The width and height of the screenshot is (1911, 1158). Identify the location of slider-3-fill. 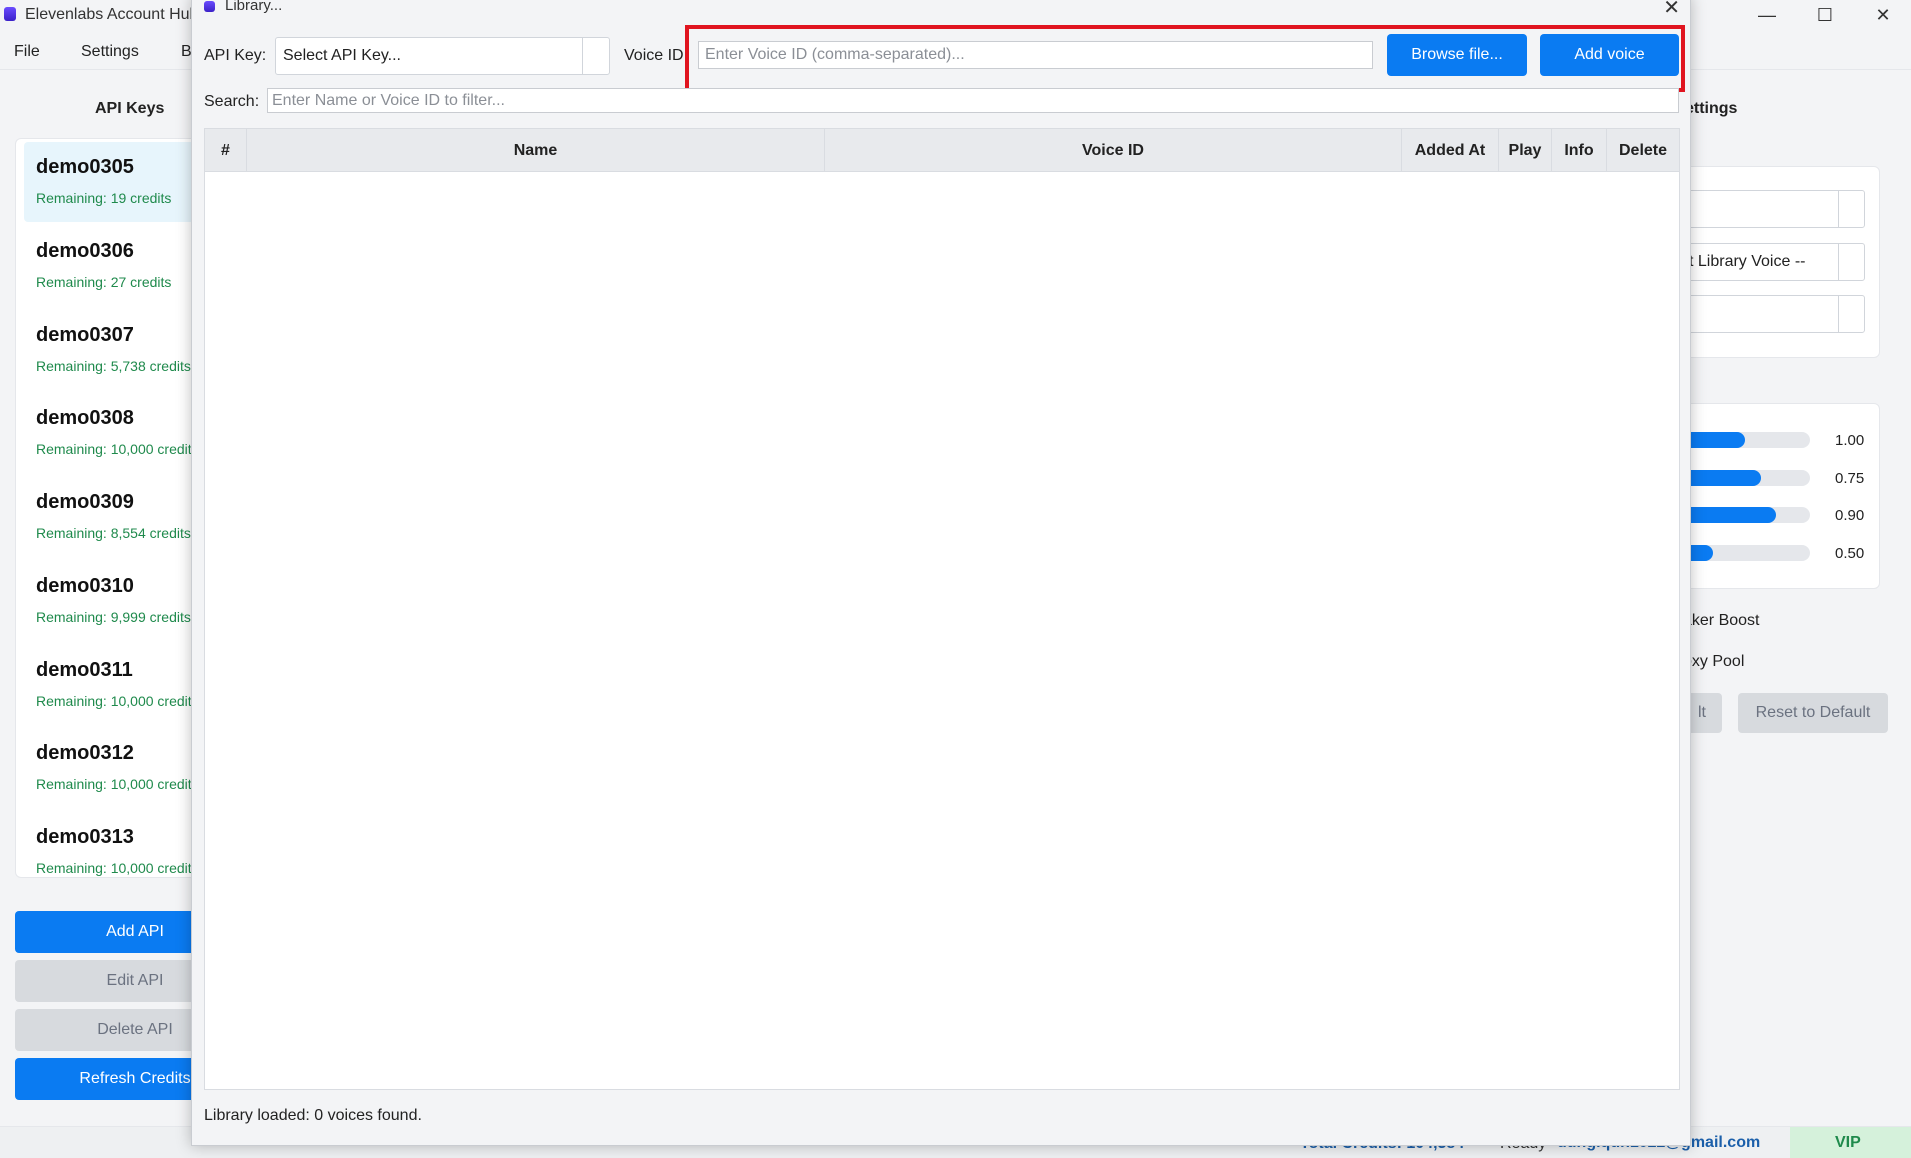
(1728, 515).